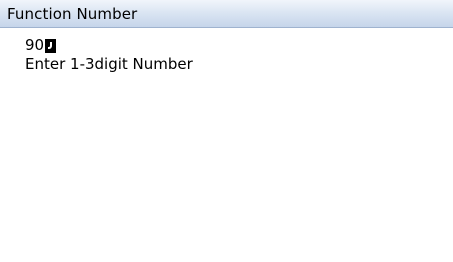 This screenshot has height=262, width=453. Describe the element at coordinates (51, 45) in the screenshot. I see `text-cursor-icon` at that location.